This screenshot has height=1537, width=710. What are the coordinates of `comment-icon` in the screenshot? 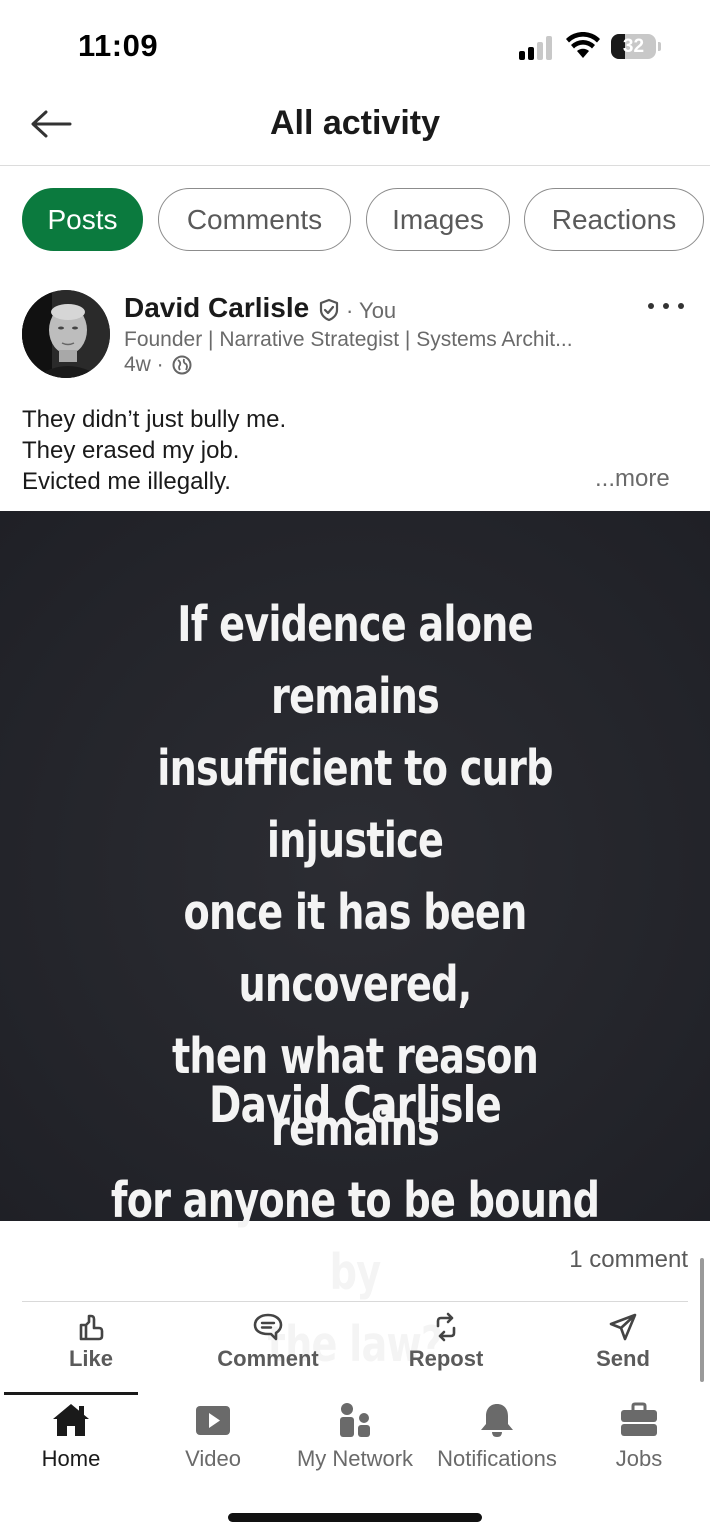 It's located at (268, 1327).